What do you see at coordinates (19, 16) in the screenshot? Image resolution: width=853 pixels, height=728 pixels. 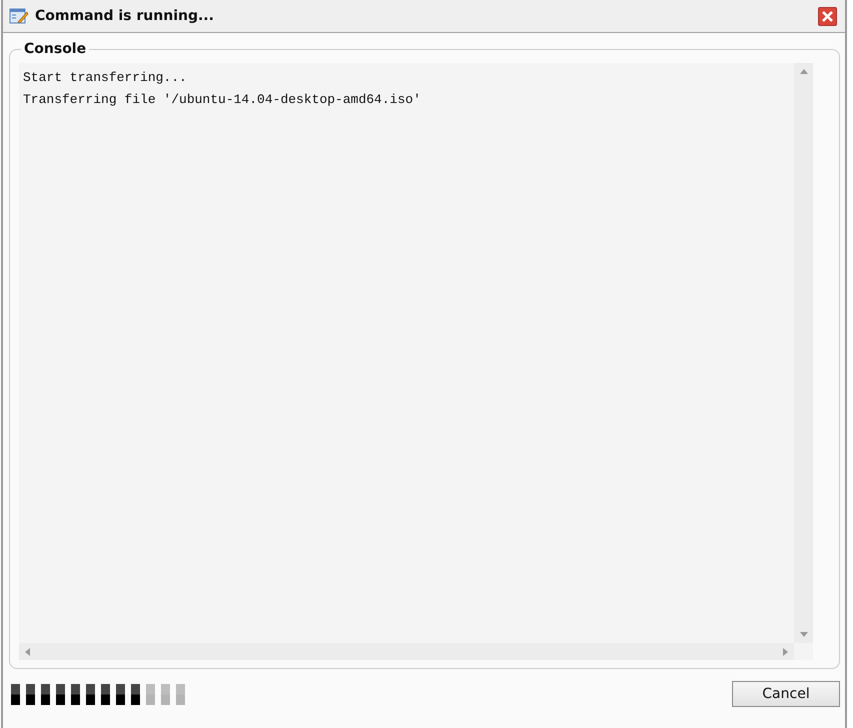 I see `notepad-pencil-icon` at bounding box center [19, 16].